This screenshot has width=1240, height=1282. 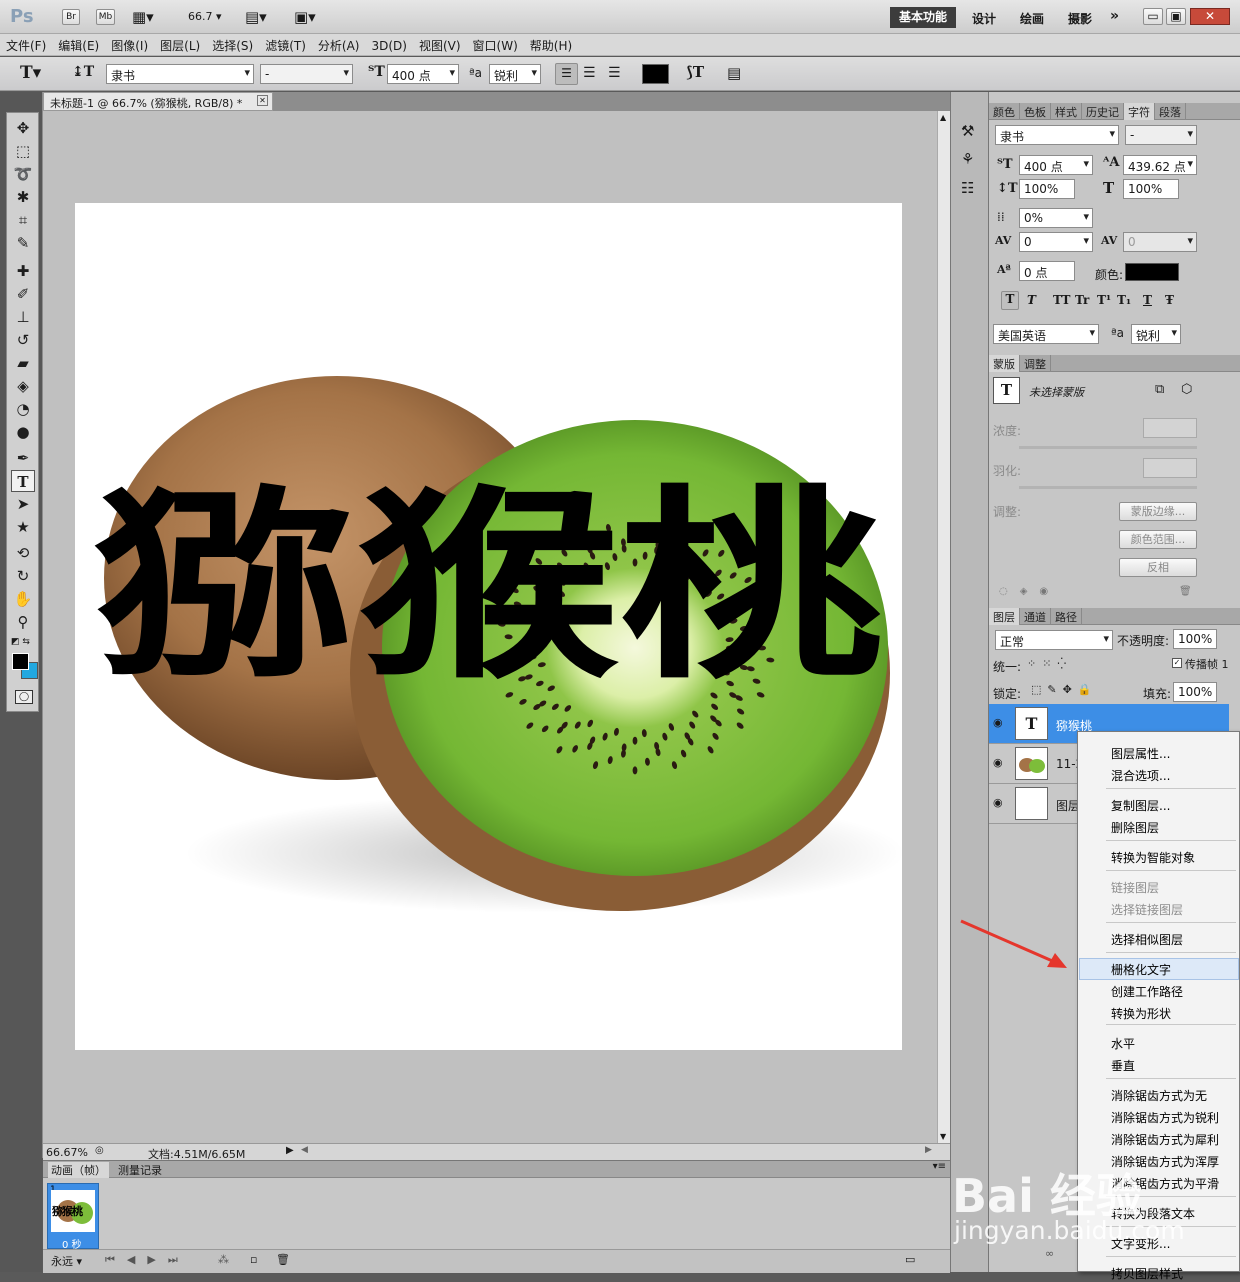 I want to click on pixel-mask-icon: ⧉, so click(x=1159, y=389).